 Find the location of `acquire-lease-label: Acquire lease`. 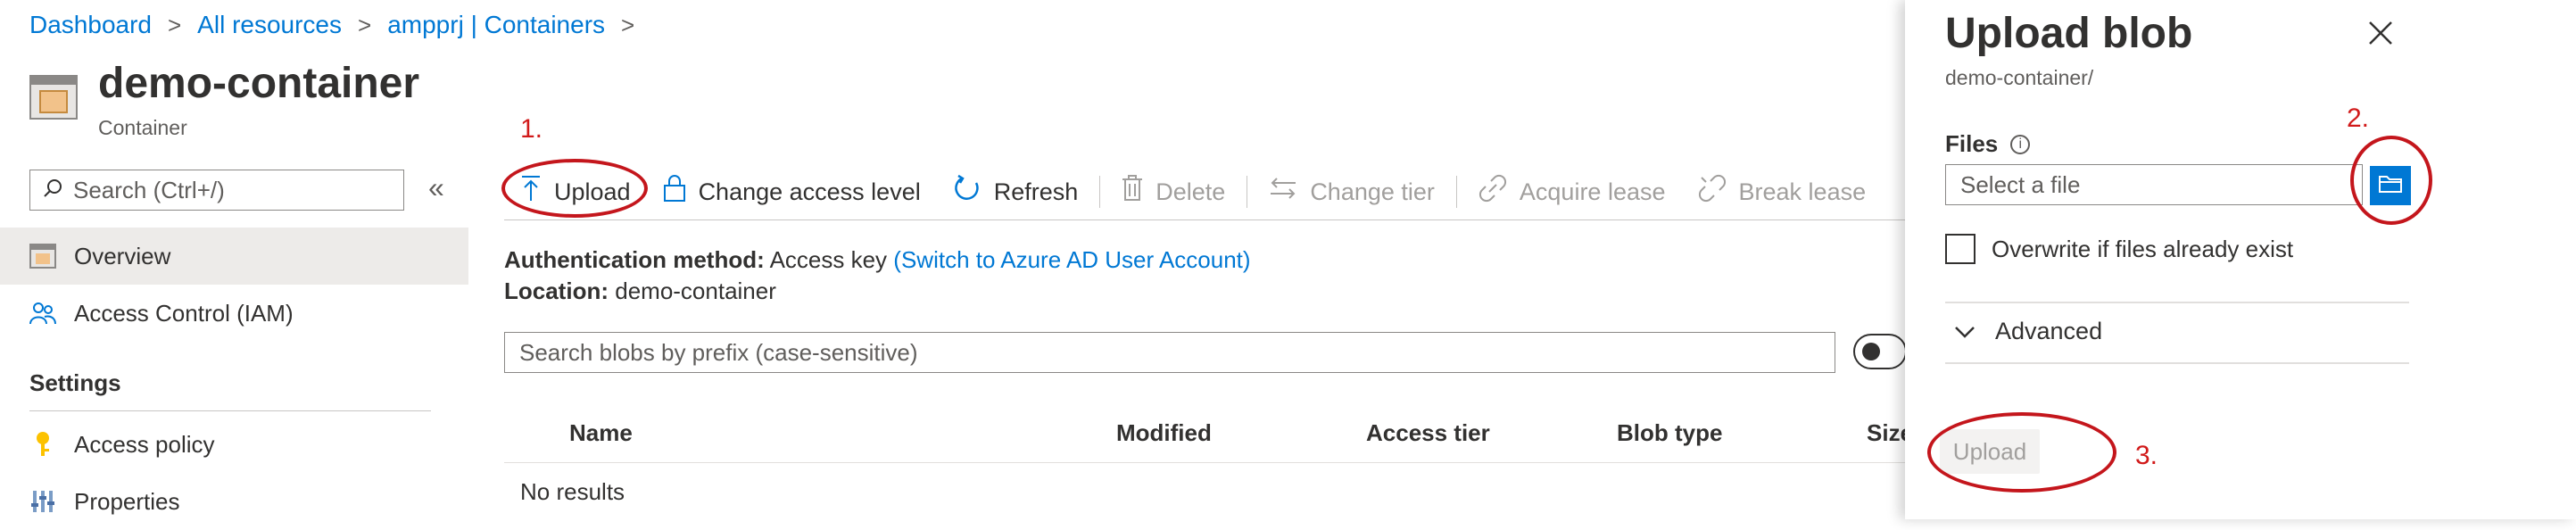

acquire-lease-label: Acquire lease is located at coordinates (1592, 191).